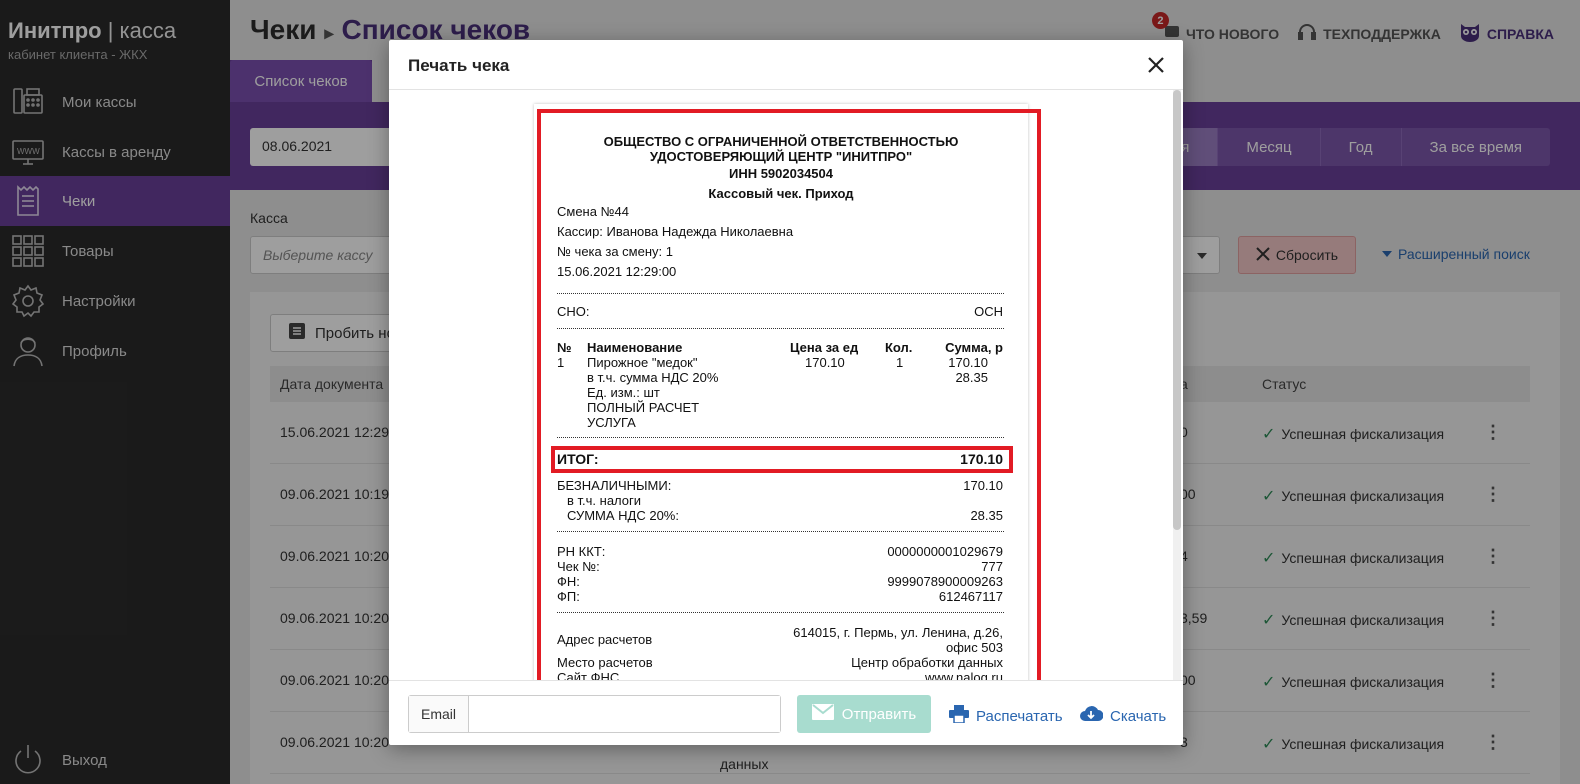 This screenshot has width=1580, height=784. I want to click on send-button: Отправить, so click(864, 714).